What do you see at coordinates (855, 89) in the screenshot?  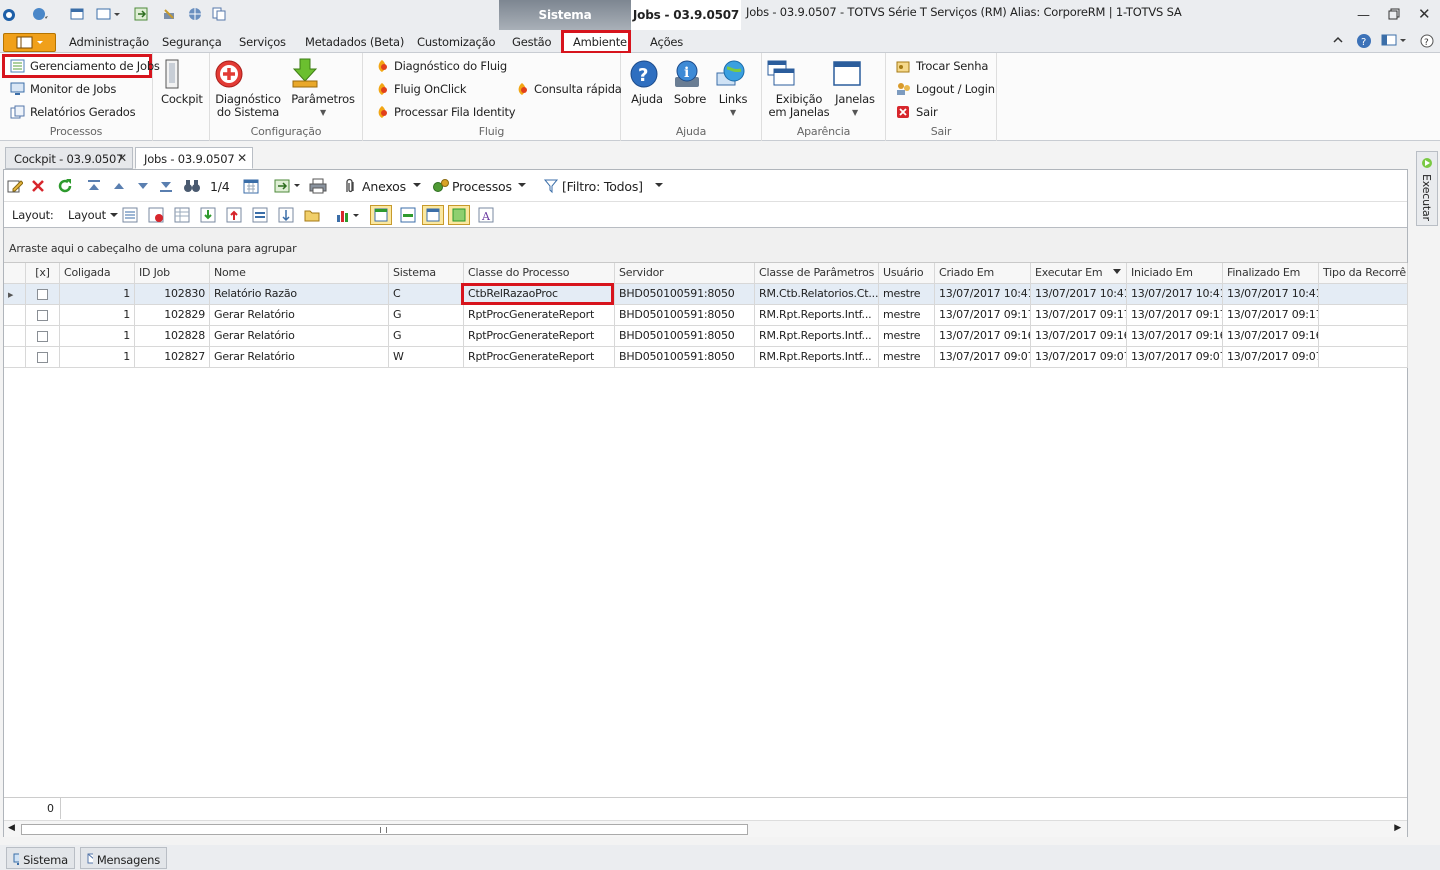 I see `janelas-button: Janelas ▼` at bounding box center [855, 89].